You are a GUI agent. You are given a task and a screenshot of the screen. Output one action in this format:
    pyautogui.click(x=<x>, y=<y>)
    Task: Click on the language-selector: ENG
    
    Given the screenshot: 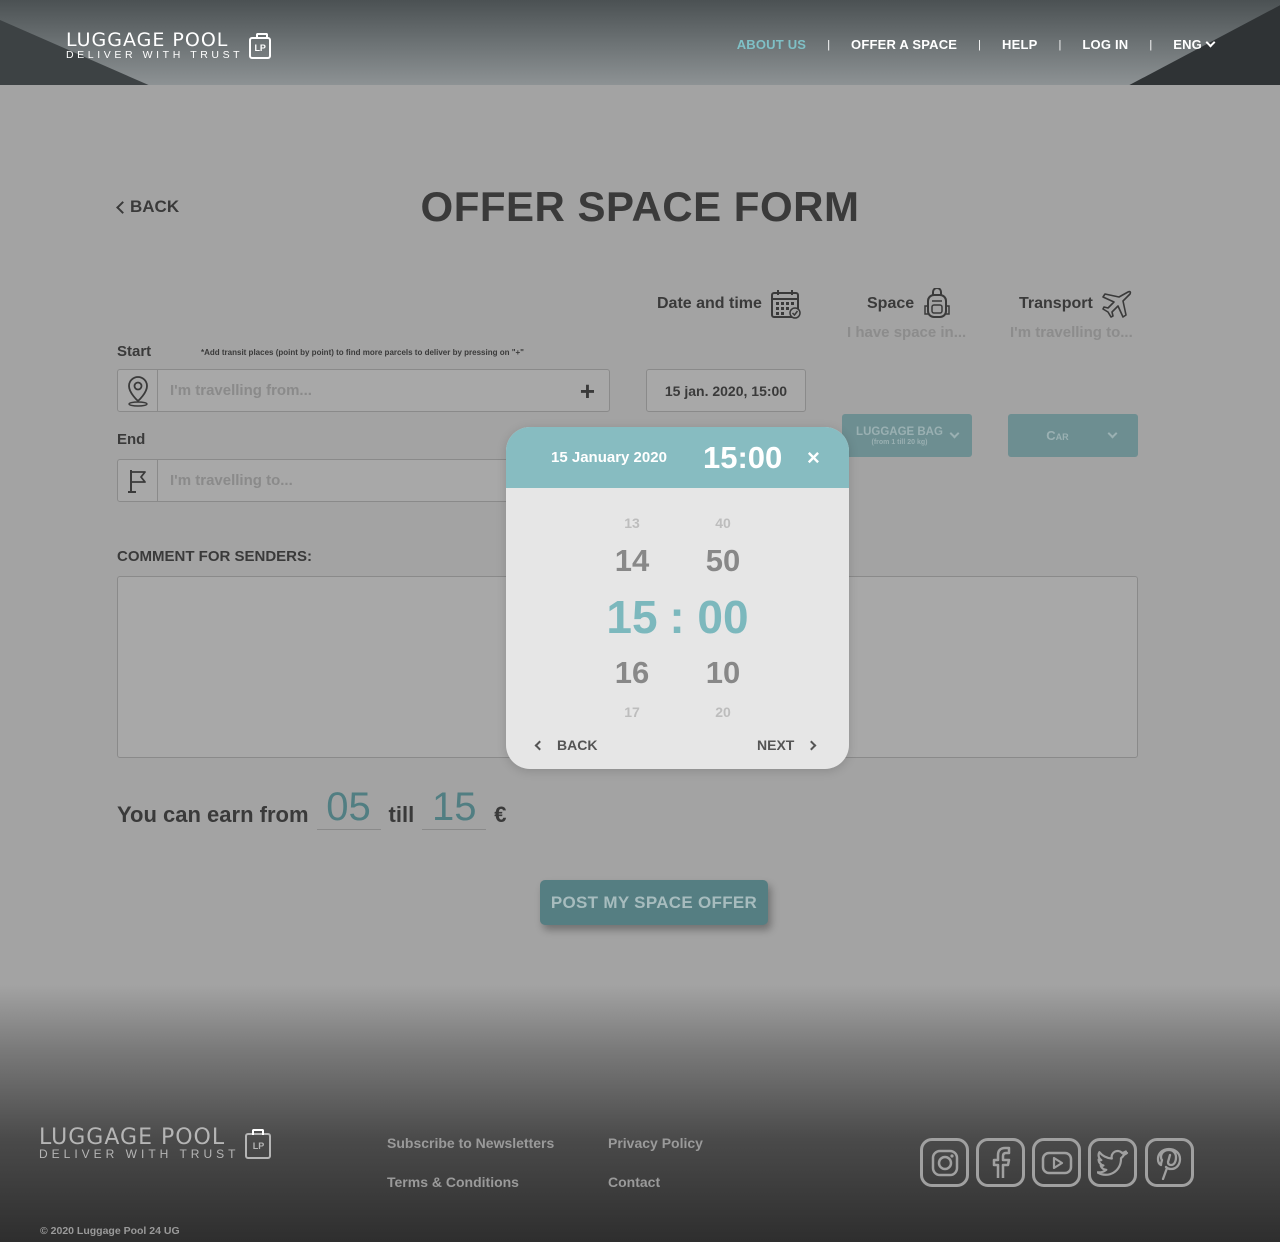 What is the action you would take?
    pyautogui.click(x=1194, y=44)
    